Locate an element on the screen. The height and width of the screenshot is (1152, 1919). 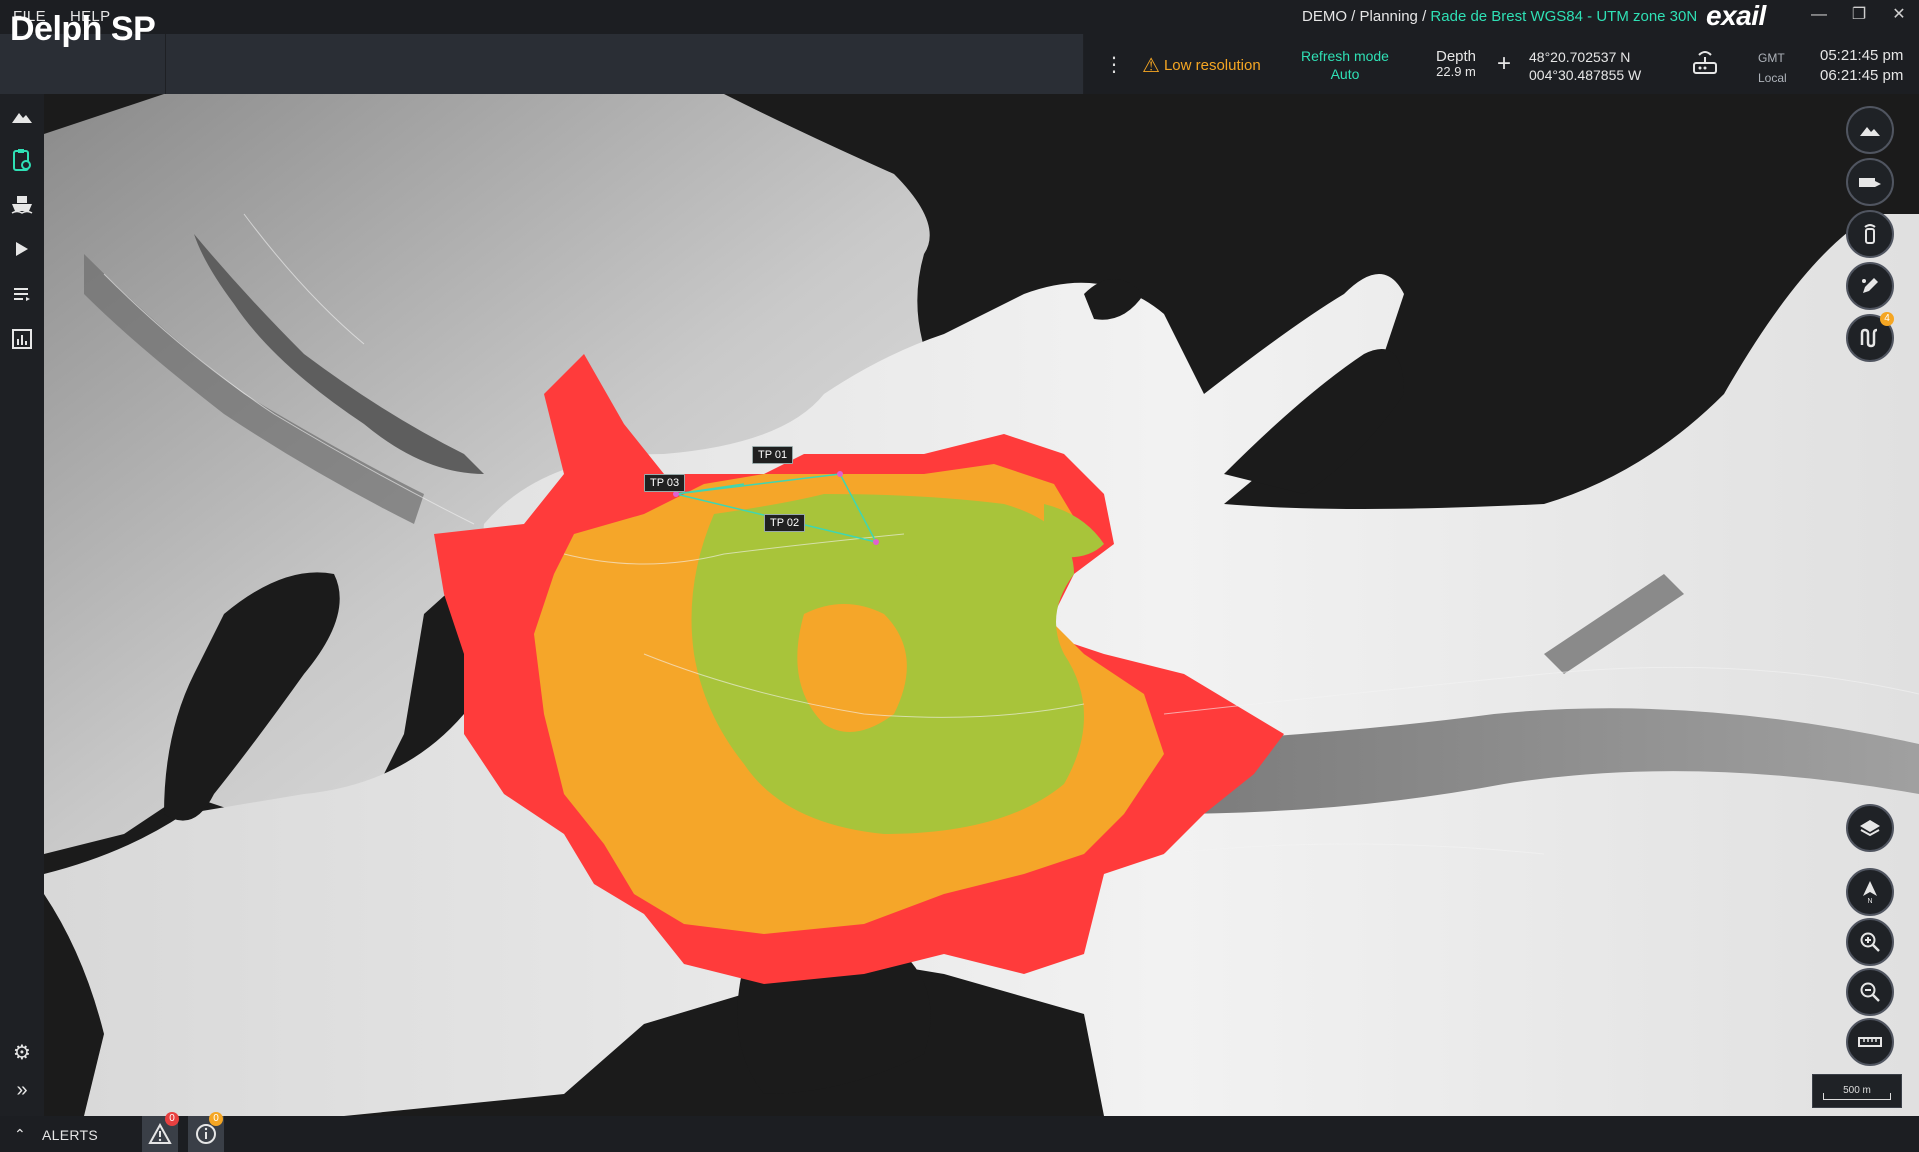
scale-bar: 500 m is located at coordinates (1857, 1091).